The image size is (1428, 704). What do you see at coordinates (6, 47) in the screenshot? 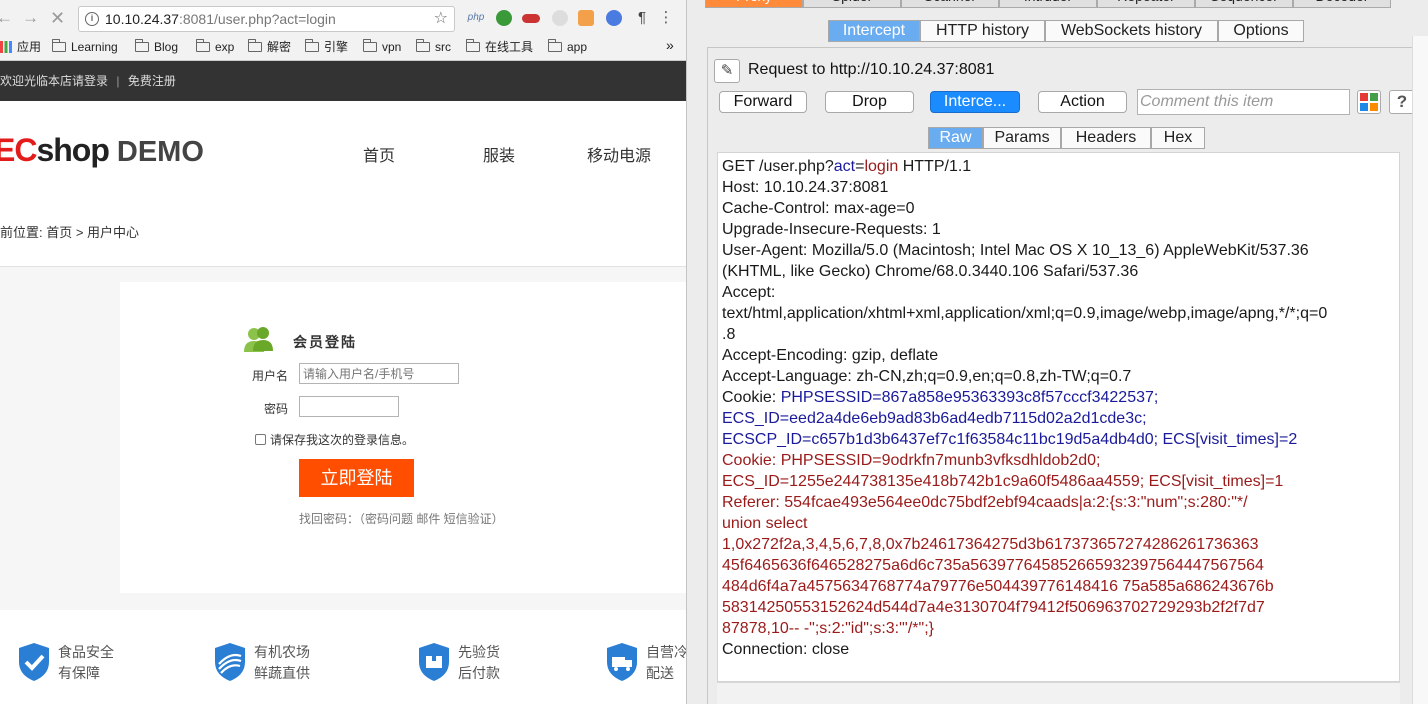
I see `apps-grid-icon` at bounding box center [6, 47].